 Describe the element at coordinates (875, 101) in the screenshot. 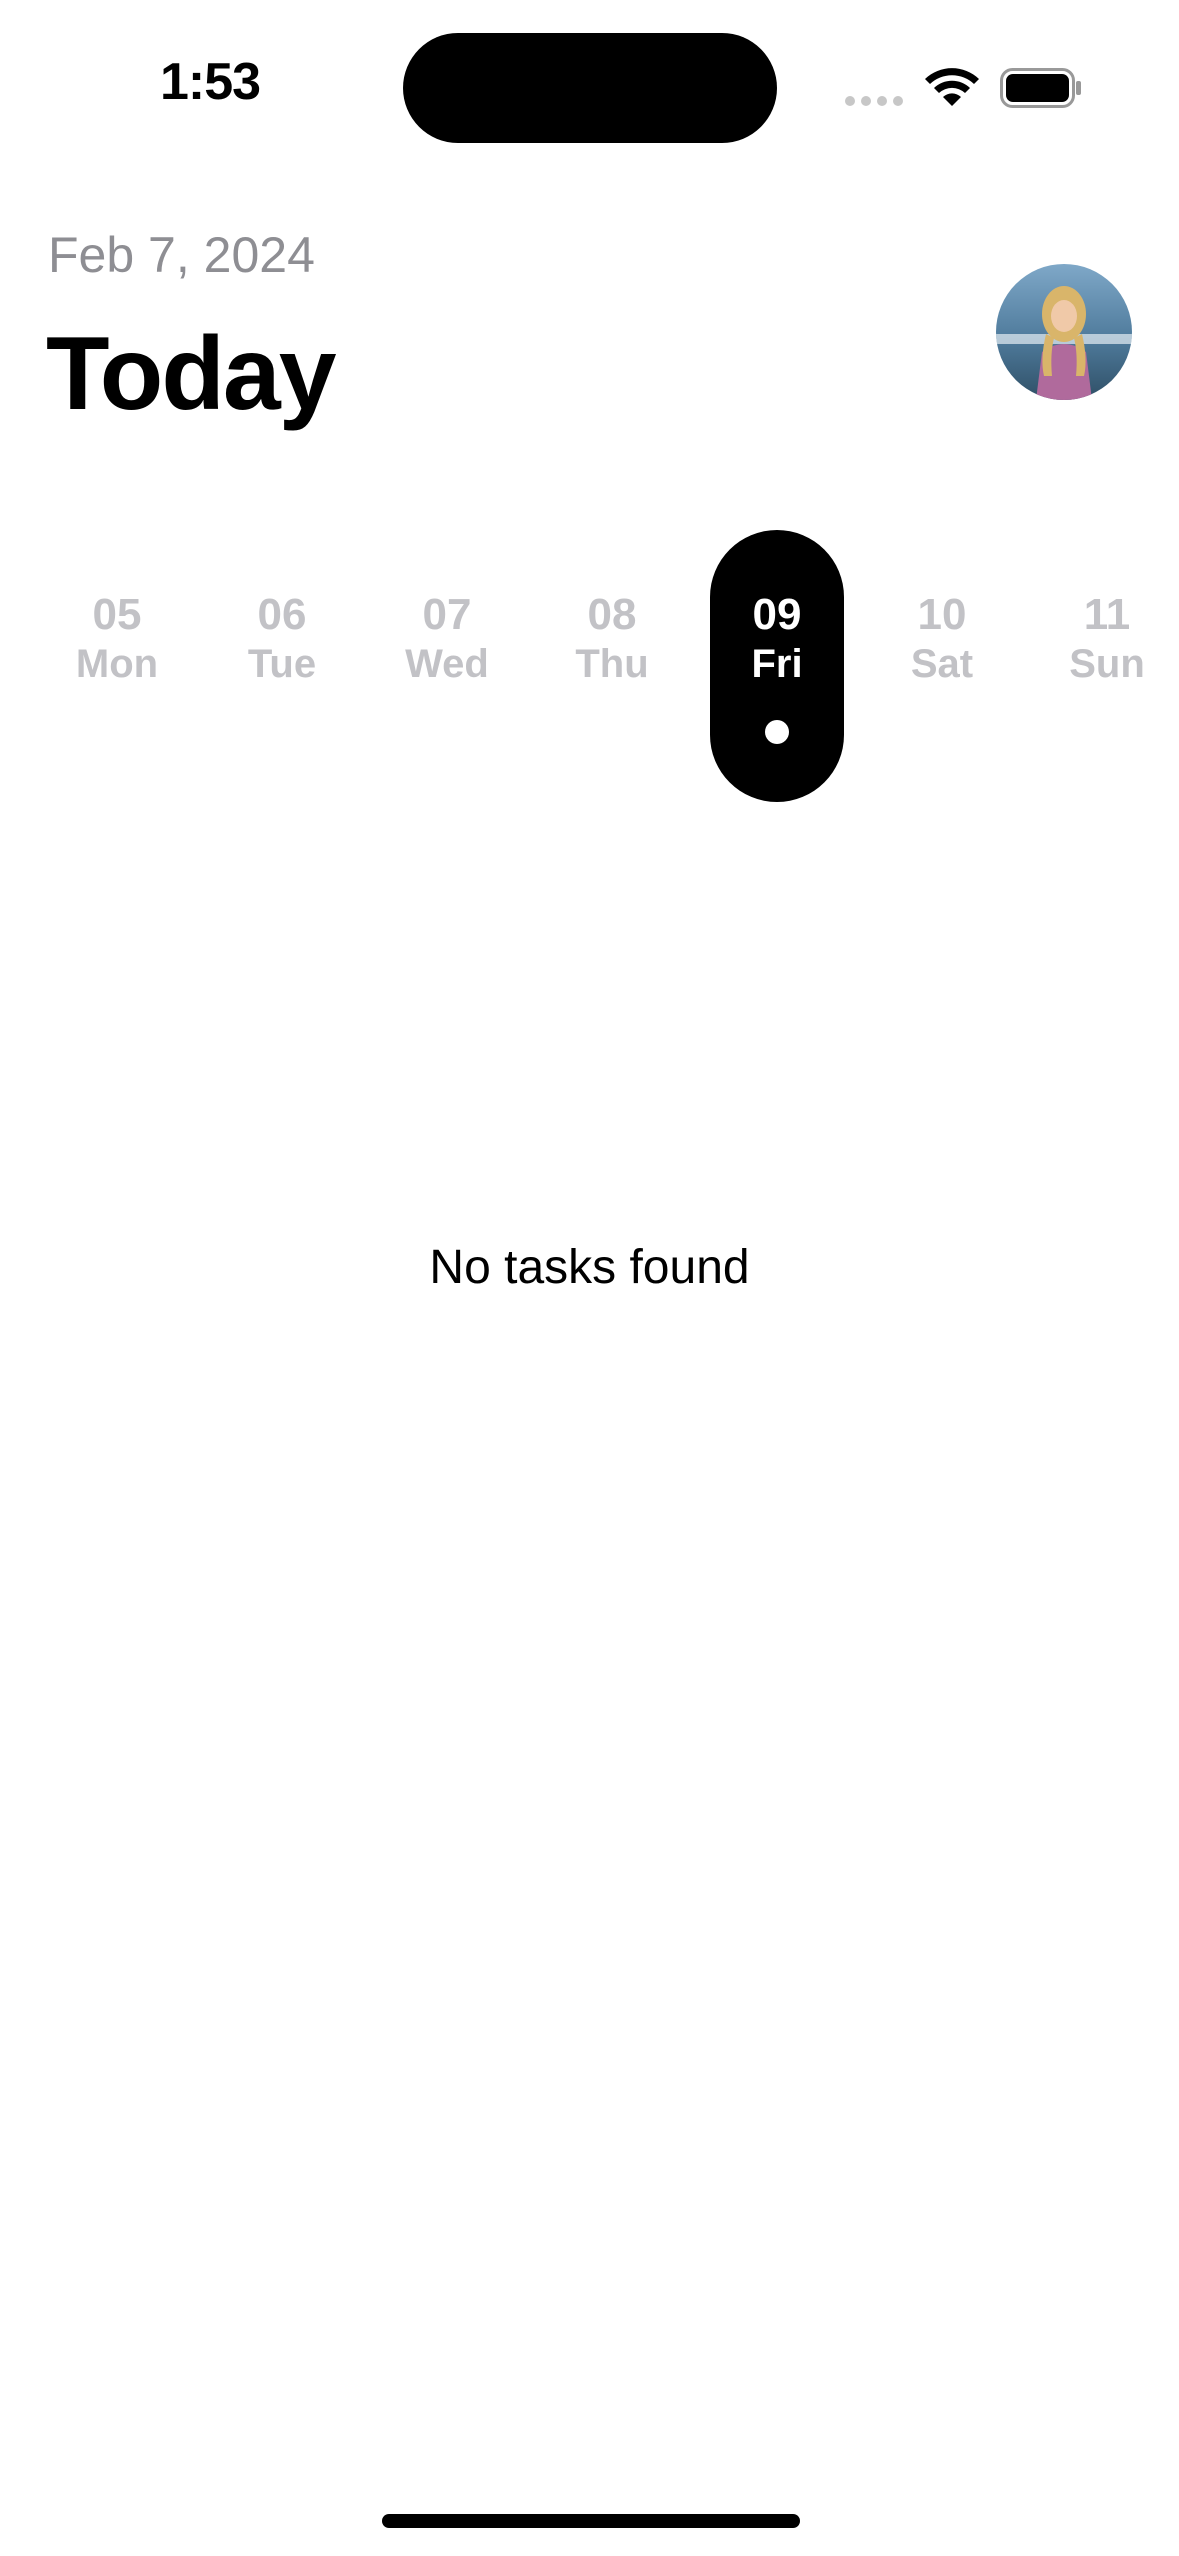

I see `cellular-signal-icon` at that location.